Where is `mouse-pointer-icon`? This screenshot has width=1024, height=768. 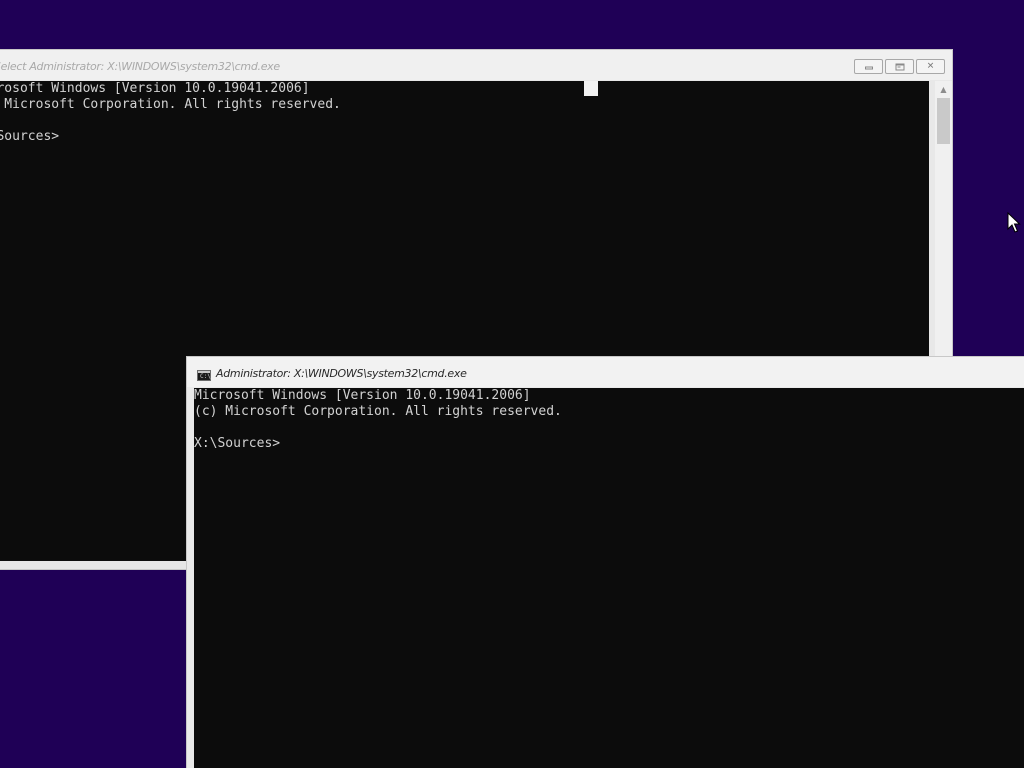 mouse-pointer-icon is located at coordinates (1014, 222).